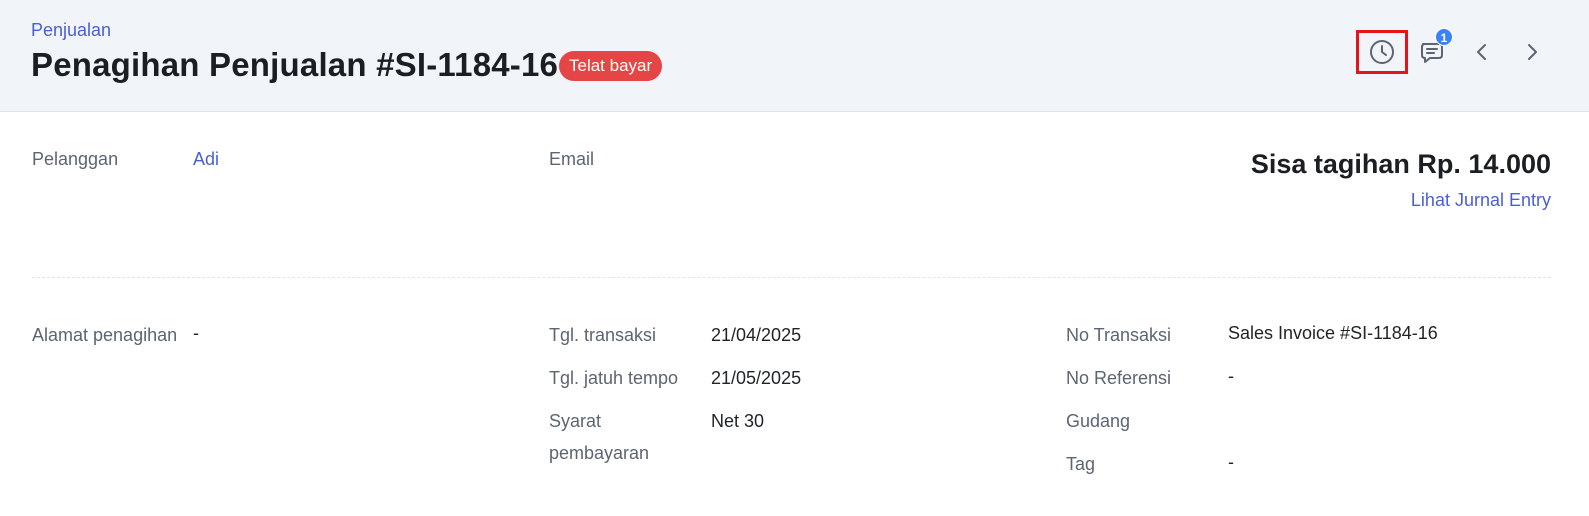 This screenshot has width=1589, height=516. I want to click on clock-icon, so click(1382, 52).